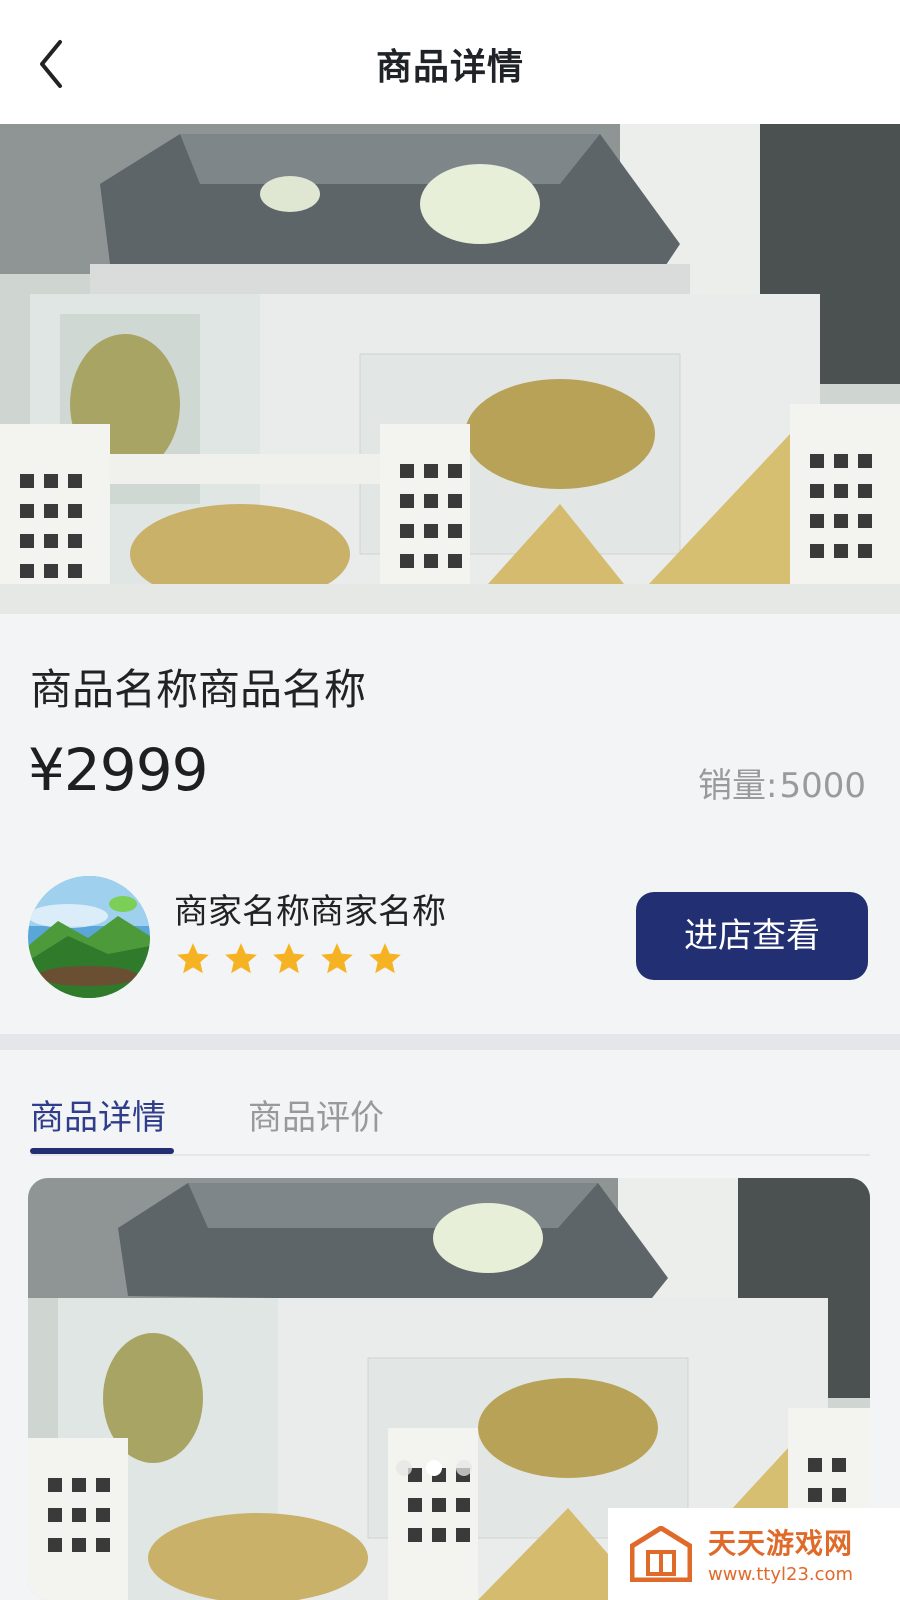 Image resolution: width=900 pixels, height=1600 pixels. Describe the element at coordinates (781, 1543) in the screenshot. I see `watermark-name: 天天游戏网` at that location.